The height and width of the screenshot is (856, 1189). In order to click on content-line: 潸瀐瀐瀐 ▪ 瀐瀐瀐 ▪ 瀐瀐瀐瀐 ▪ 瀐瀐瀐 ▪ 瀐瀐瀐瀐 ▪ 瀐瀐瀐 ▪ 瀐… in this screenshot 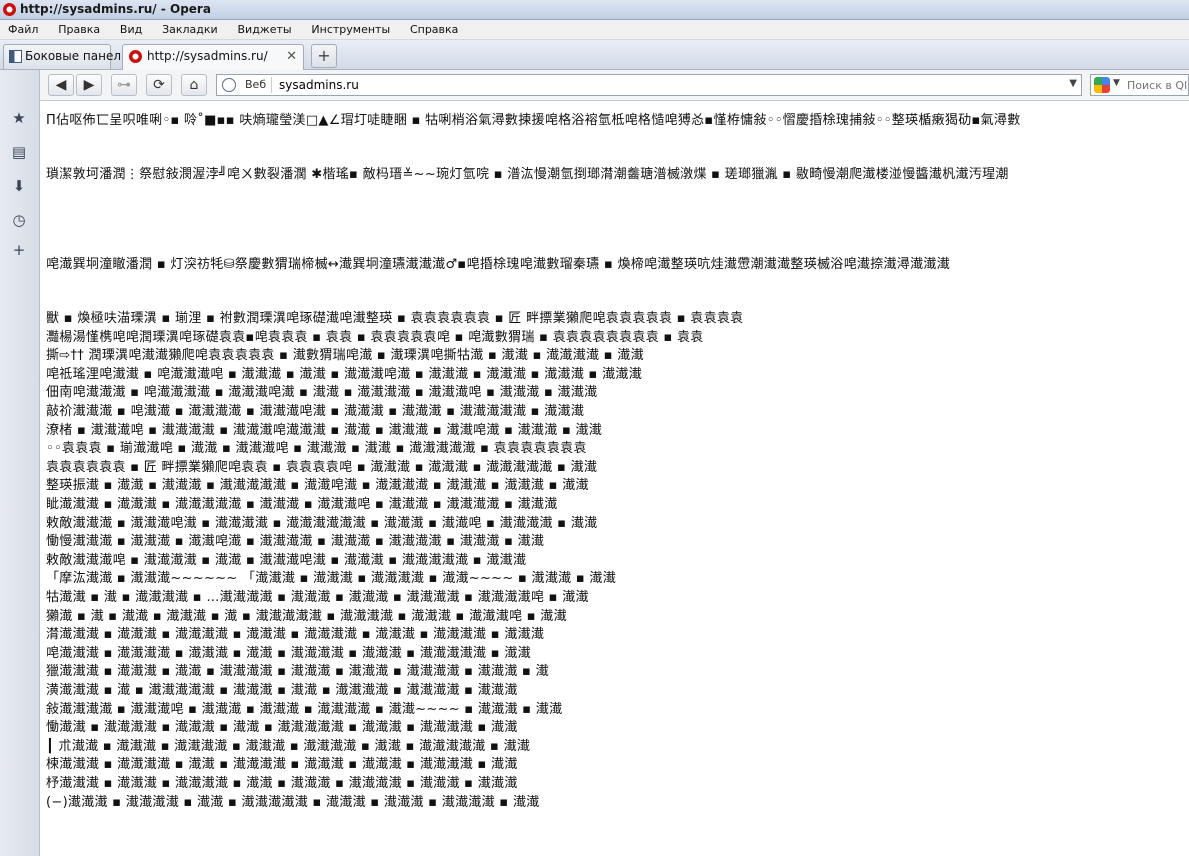, I will do `click(295, 635)`.